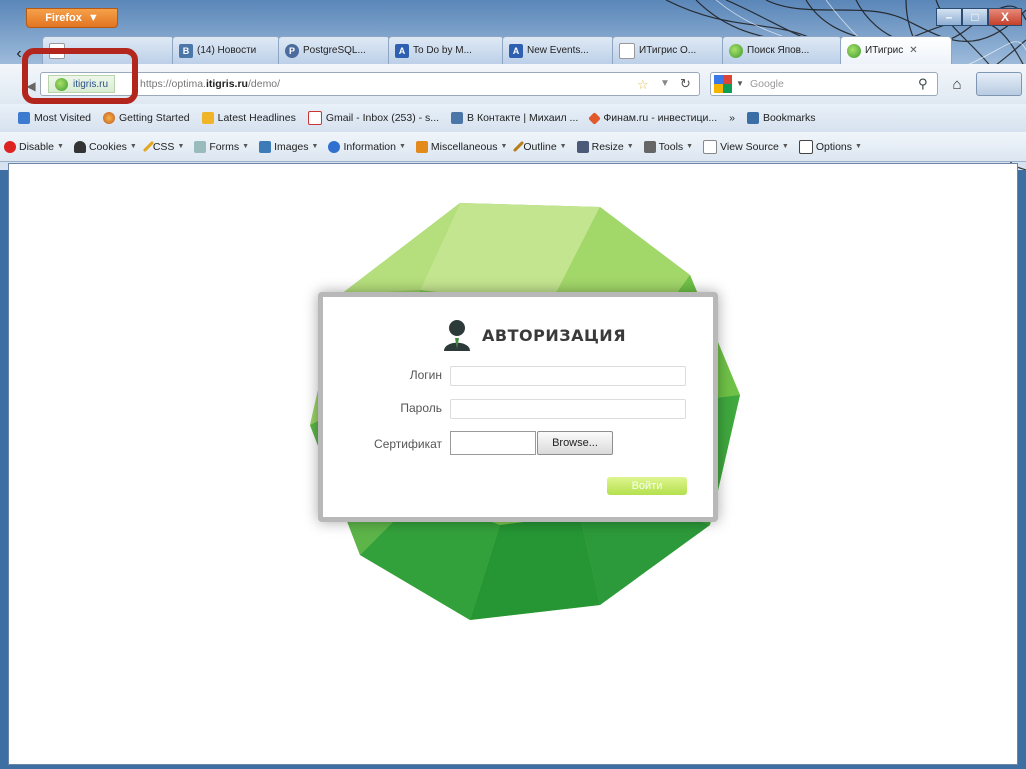 Image resolution: width=1026 pixels, height=769 pixels. What do you see at coordinates (79, 146) in the screenshot?
I see `cookies-icon` at bounding box center [79, 146].